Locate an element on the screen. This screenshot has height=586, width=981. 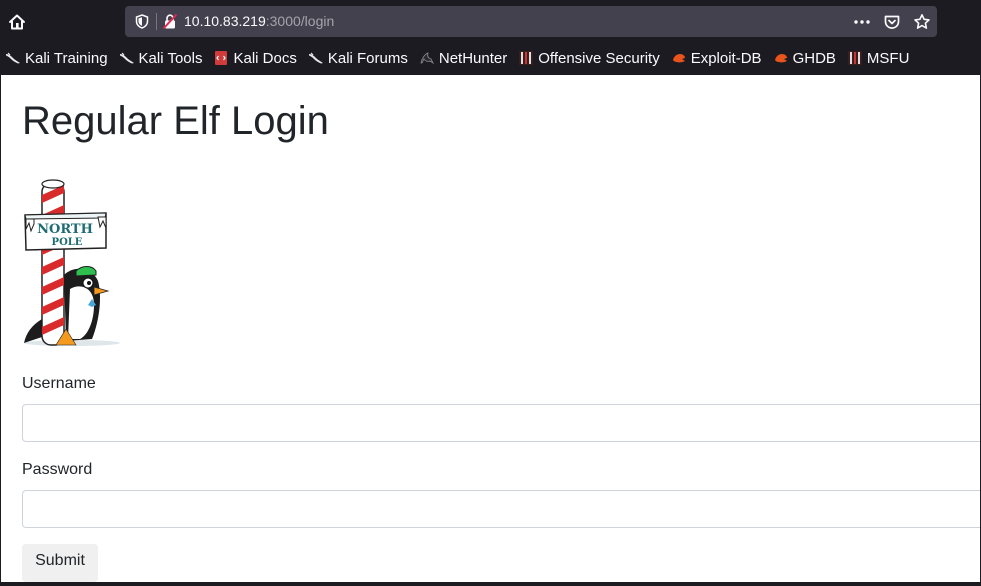
bookmark-label: Kali Training is located at coordinates (66, 58).